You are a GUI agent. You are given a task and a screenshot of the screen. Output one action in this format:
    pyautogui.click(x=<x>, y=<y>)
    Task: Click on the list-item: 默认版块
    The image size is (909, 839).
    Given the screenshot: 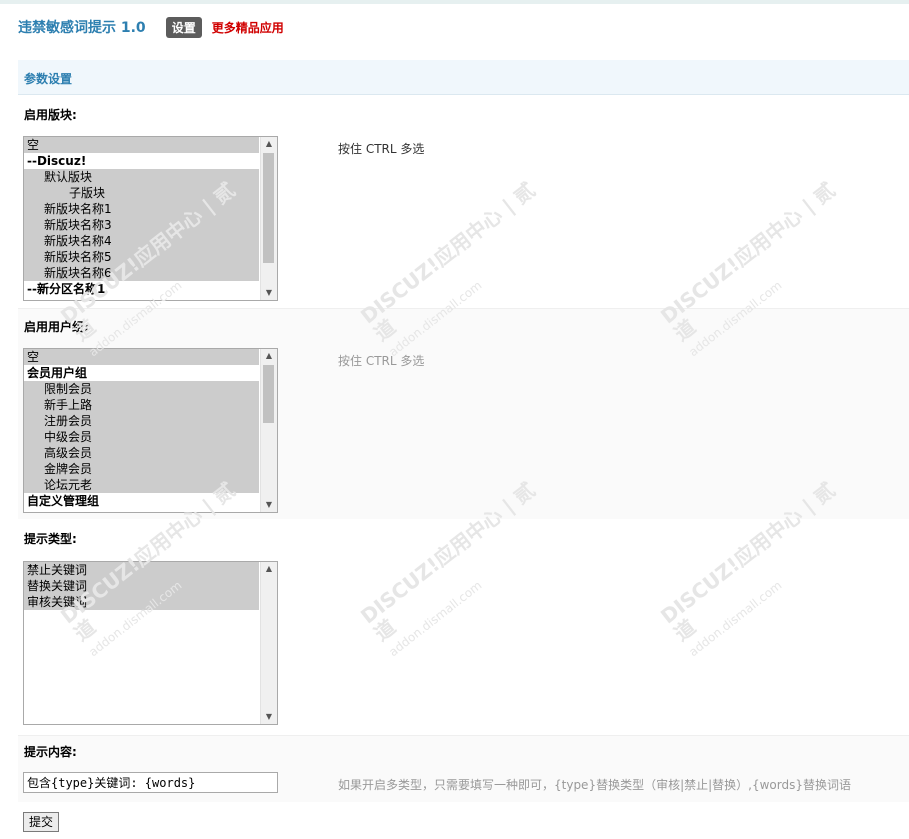 What is the action you would take?
    pyautogui.click(x=141, y=177)
    